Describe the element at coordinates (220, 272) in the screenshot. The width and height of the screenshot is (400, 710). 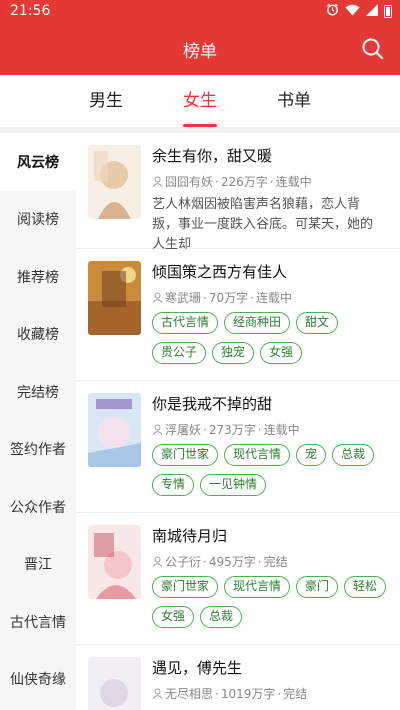
I see `book-title: 倾国策之西方有佳人` at that location.